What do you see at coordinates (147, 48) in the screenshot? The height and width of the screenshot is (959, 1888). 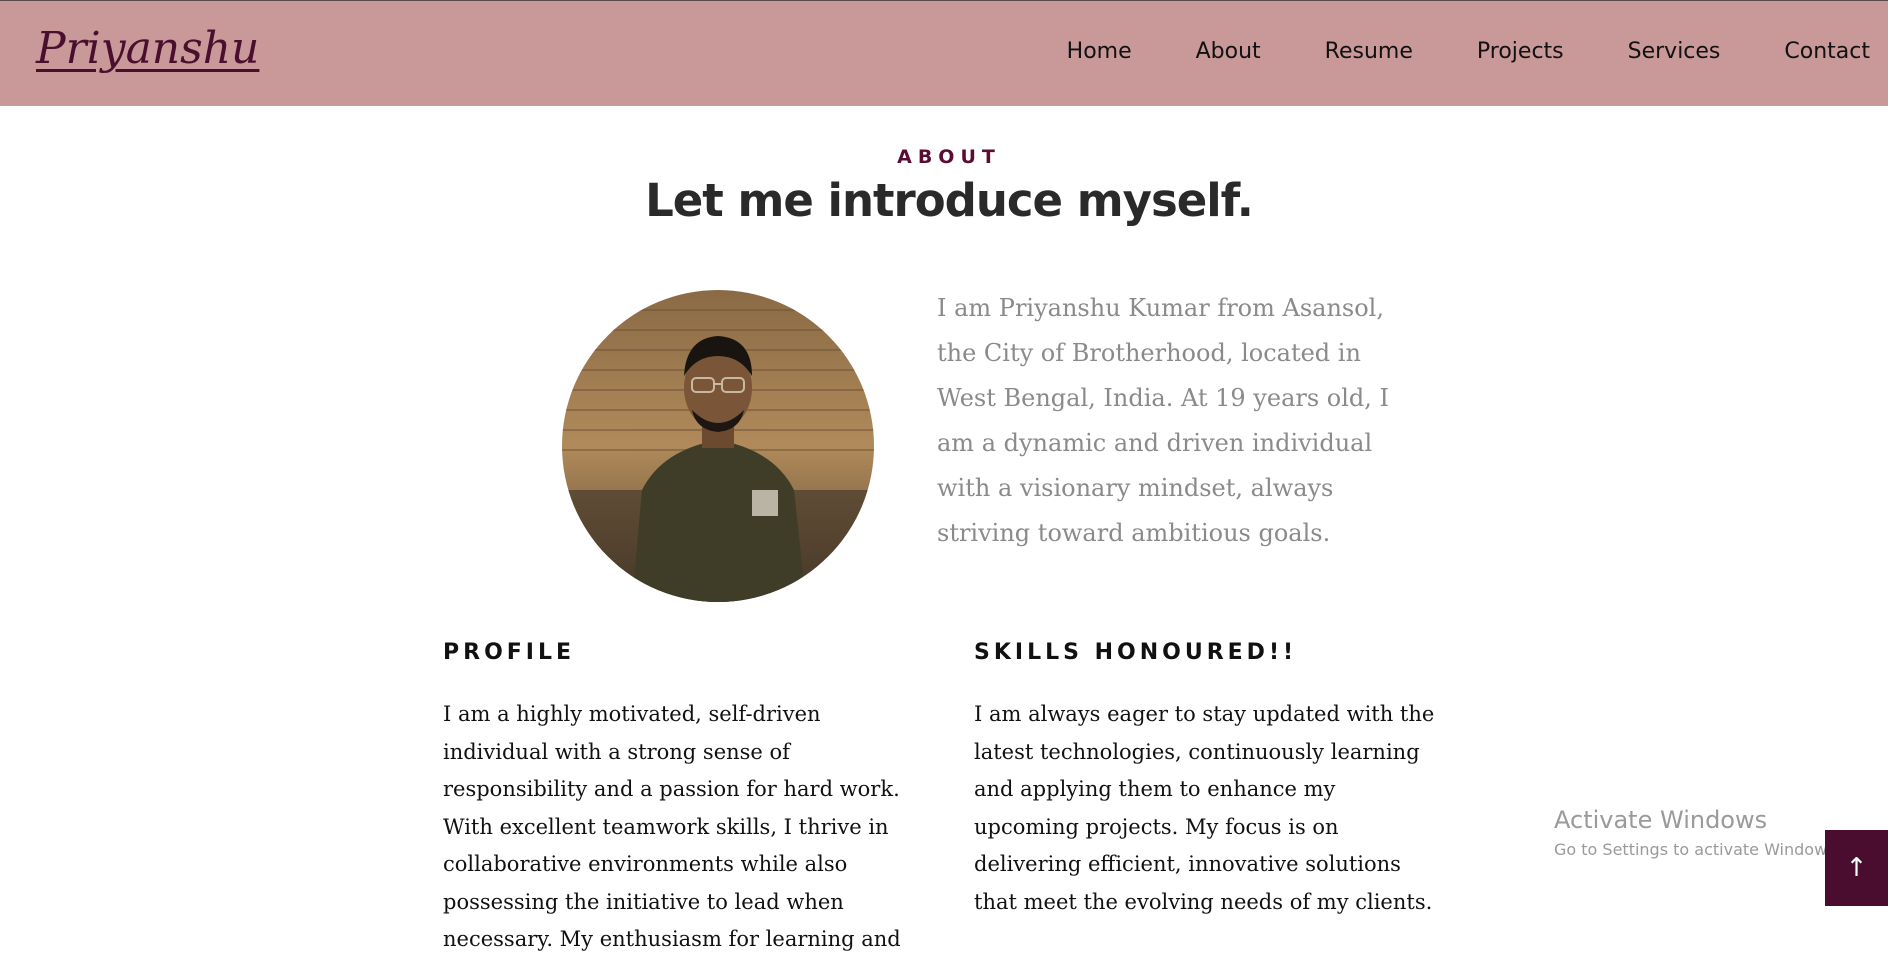 I see `brand-logo: Priyanshu` at bounding box center [147, 48].